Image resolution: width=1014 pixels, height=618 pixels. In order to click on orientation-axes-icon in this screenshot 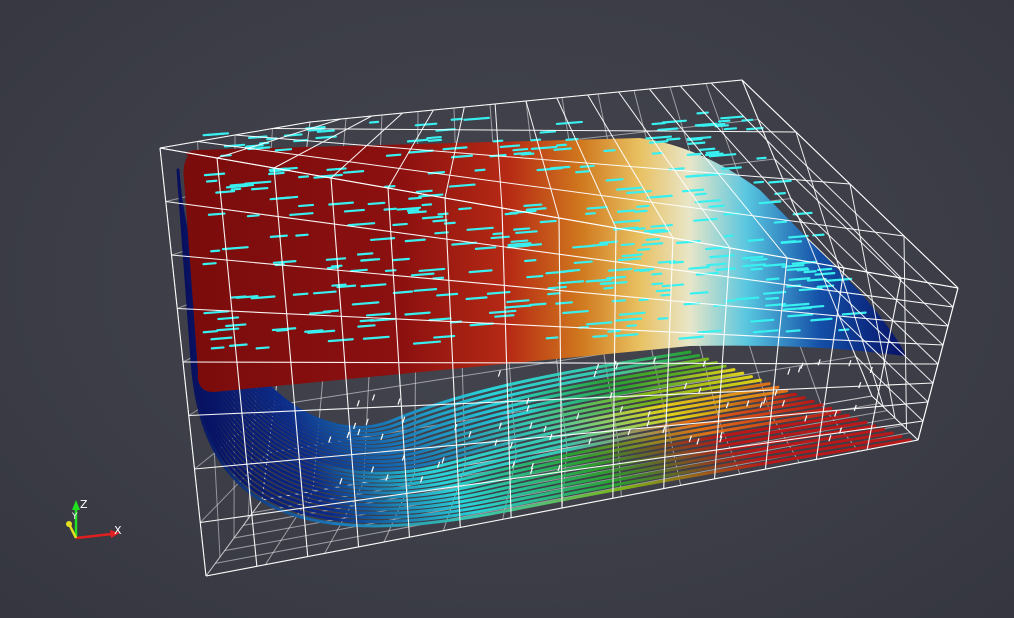, I will do `click(93, 520)`.